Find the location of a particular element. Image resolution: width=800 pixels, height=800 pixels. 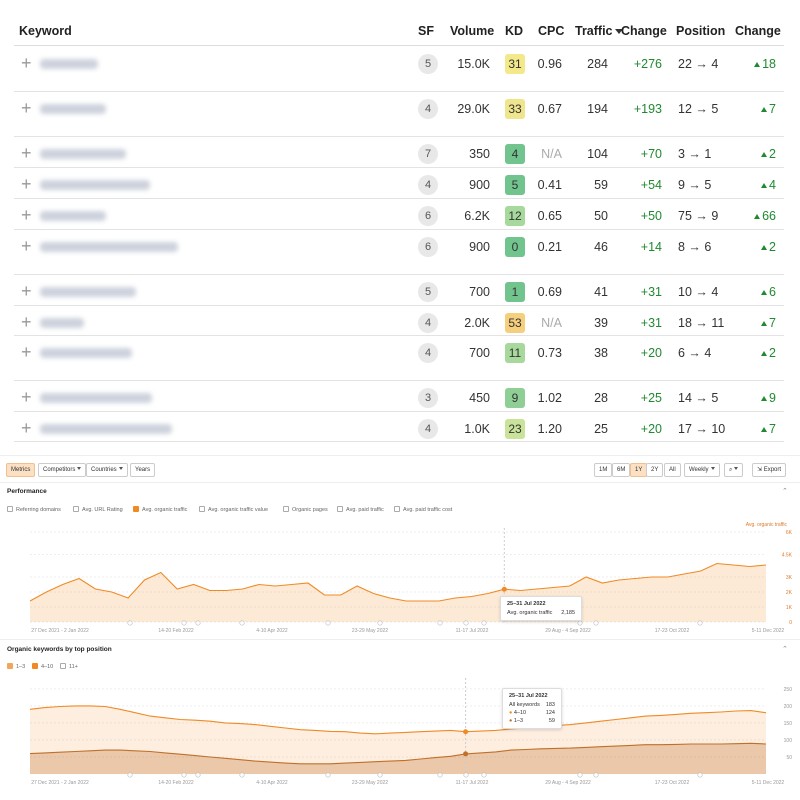

annotations-dropdown: ⌕ is located at coordinates (734, 470).